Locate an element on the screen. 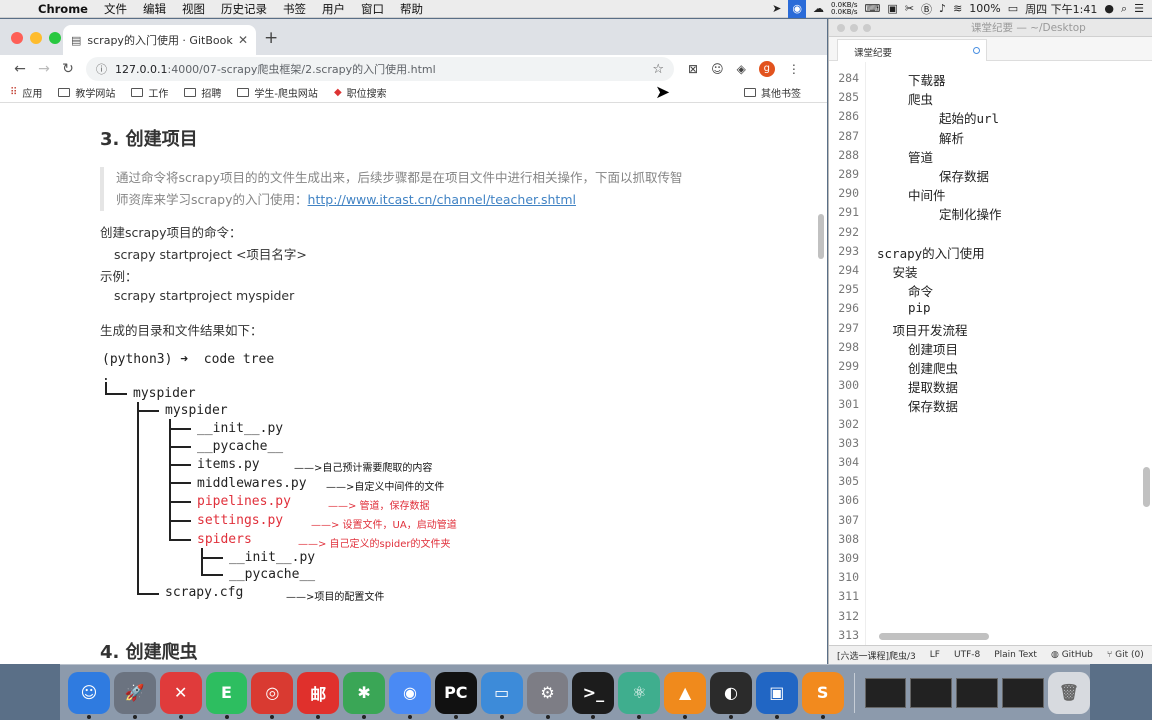  bookmark-folder: 工作 is located at coordinates (149, 92).